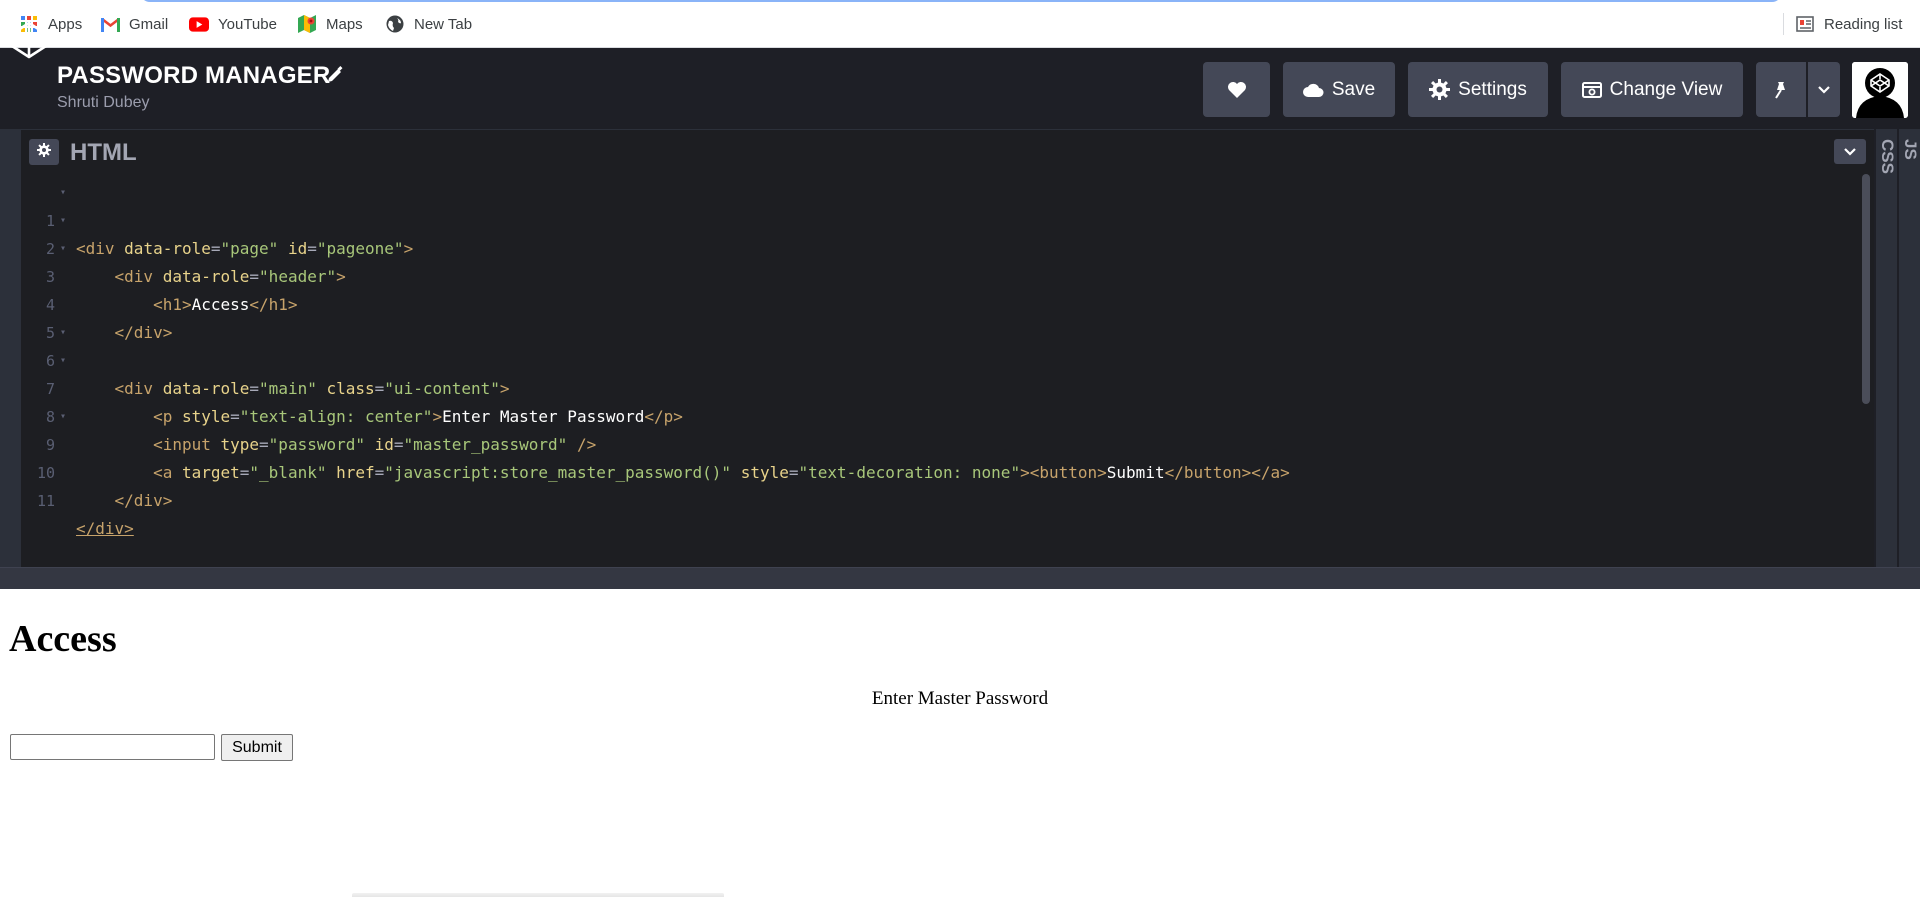  Describe the element at coordinates (1910, 149) in the screenshot. I see `tab-js-label: JS` at that location.